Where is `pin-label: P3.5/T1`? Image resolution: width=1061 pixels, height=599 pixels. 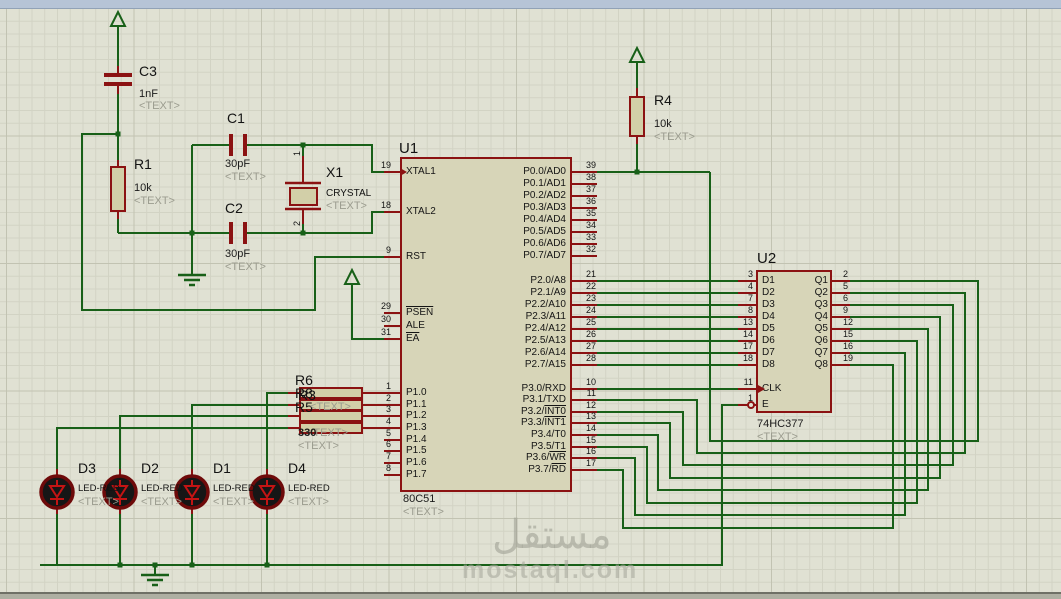 pin-label: P3.5/T1 is located at coordinates (548, 446).